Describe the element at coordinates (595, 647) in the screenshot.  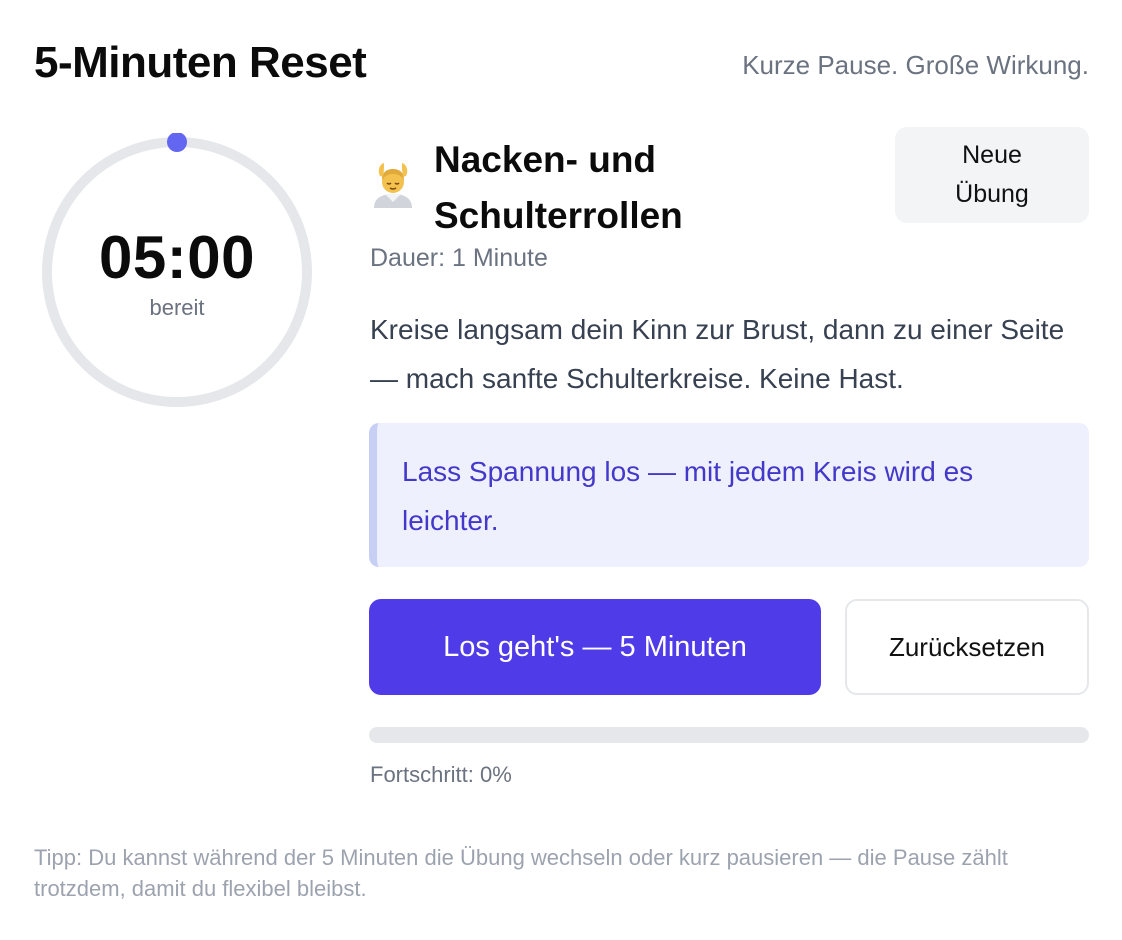
I see `start-button: Los geht's — 5 Minuten` at that location.